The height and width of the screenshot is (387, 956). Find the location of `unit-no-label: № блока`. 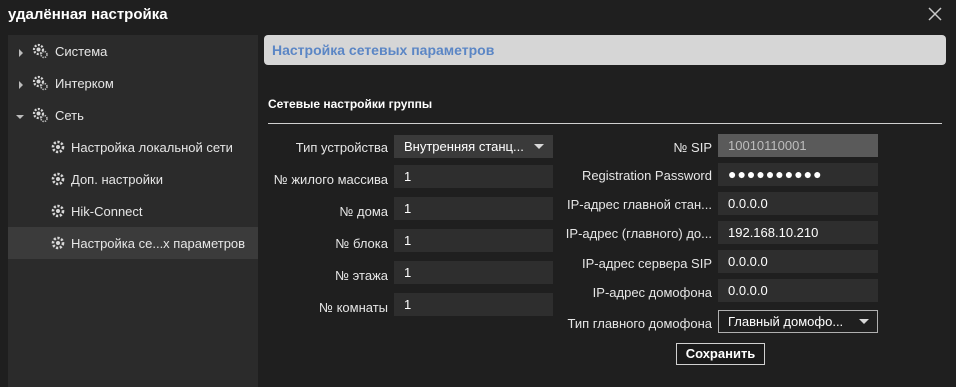

unit-no-label: № блока is located at coordinates (361, 243).